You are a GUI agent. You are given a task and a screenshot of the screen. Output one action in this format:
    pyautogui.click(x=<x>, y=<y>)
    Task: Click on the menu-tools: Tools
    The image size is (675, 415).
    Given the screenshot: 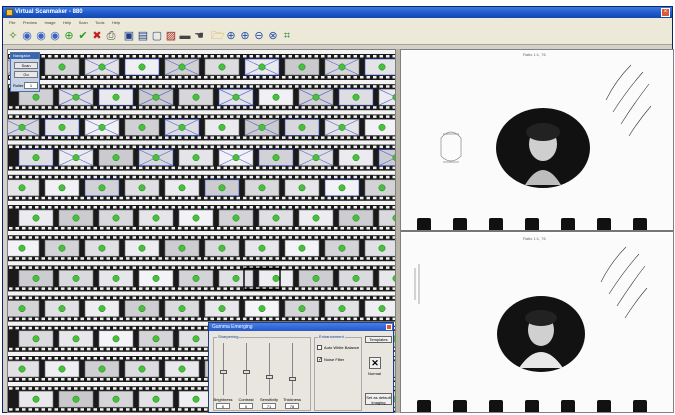 What is the action you would take?
    pyautogui.click(x=99, y=22)
    